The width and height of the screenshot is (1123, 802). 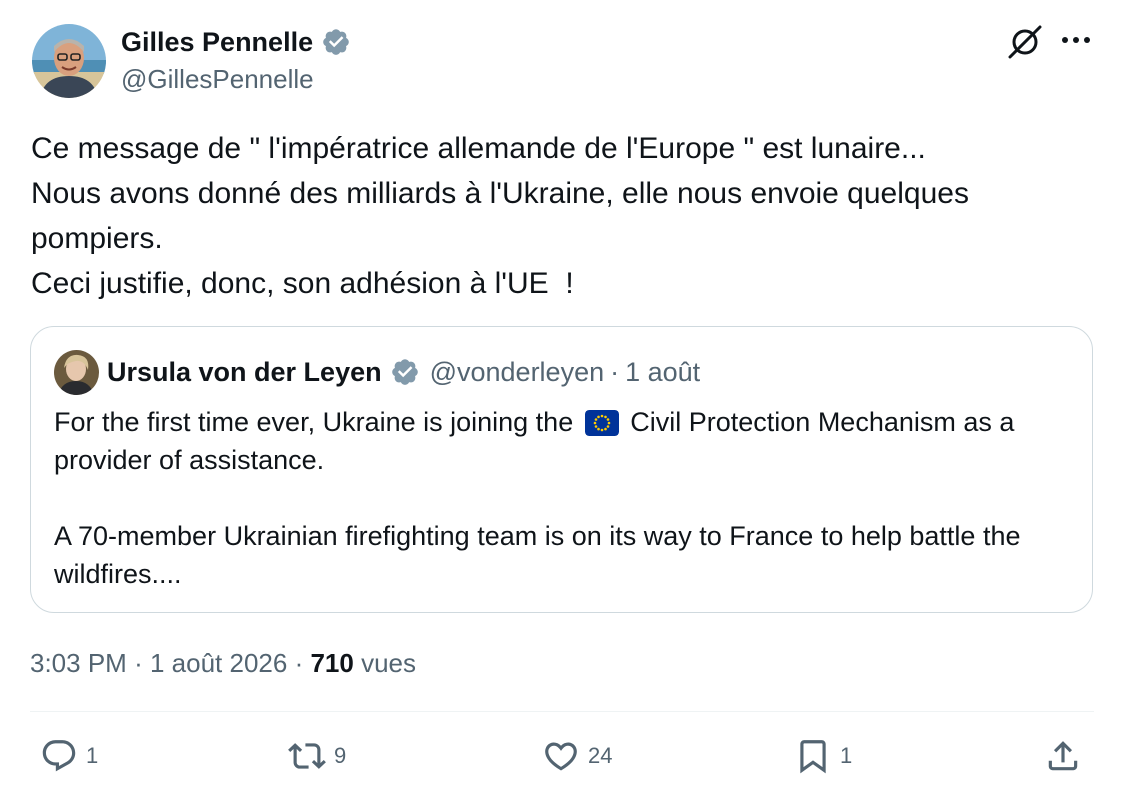 I want to click on tweet-date: 1 août 2026, so click(x=218, y=663).